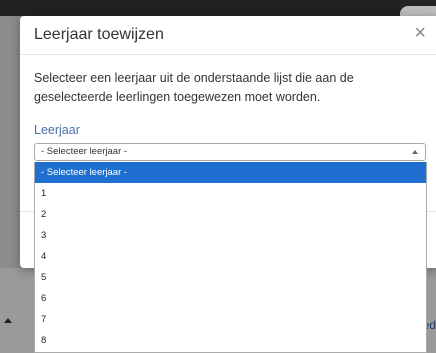 The height and width of the screenshot is (353, 436). Describe the element at coordinates (8, 320) in the screenshot. I see `background-caret-icon` at that location.